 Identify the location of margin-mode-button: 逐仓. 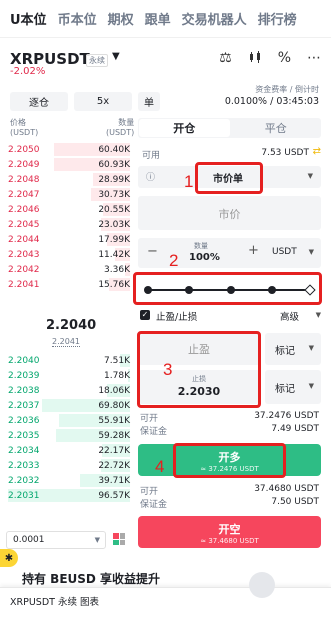
(39, 101).